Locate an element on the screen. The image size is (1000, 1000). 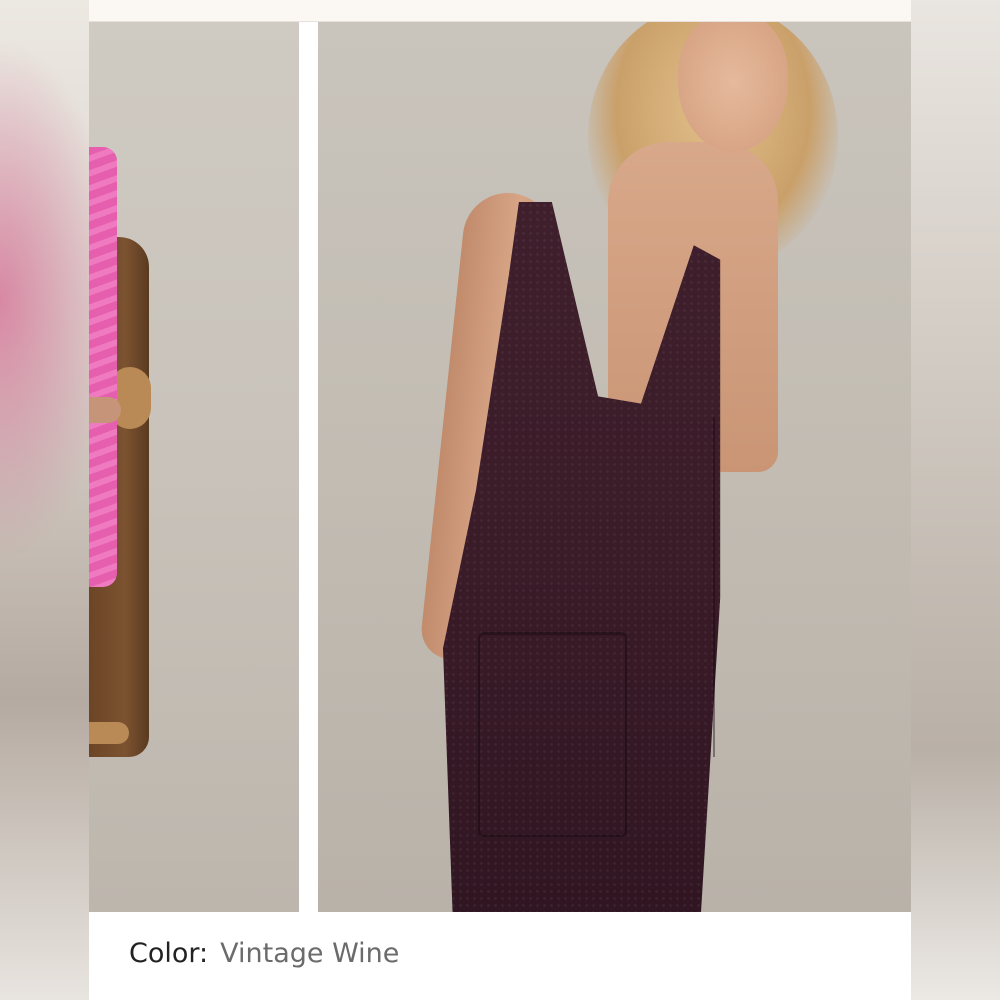
jumpsuit-seam is located at coordinates (714, 587).